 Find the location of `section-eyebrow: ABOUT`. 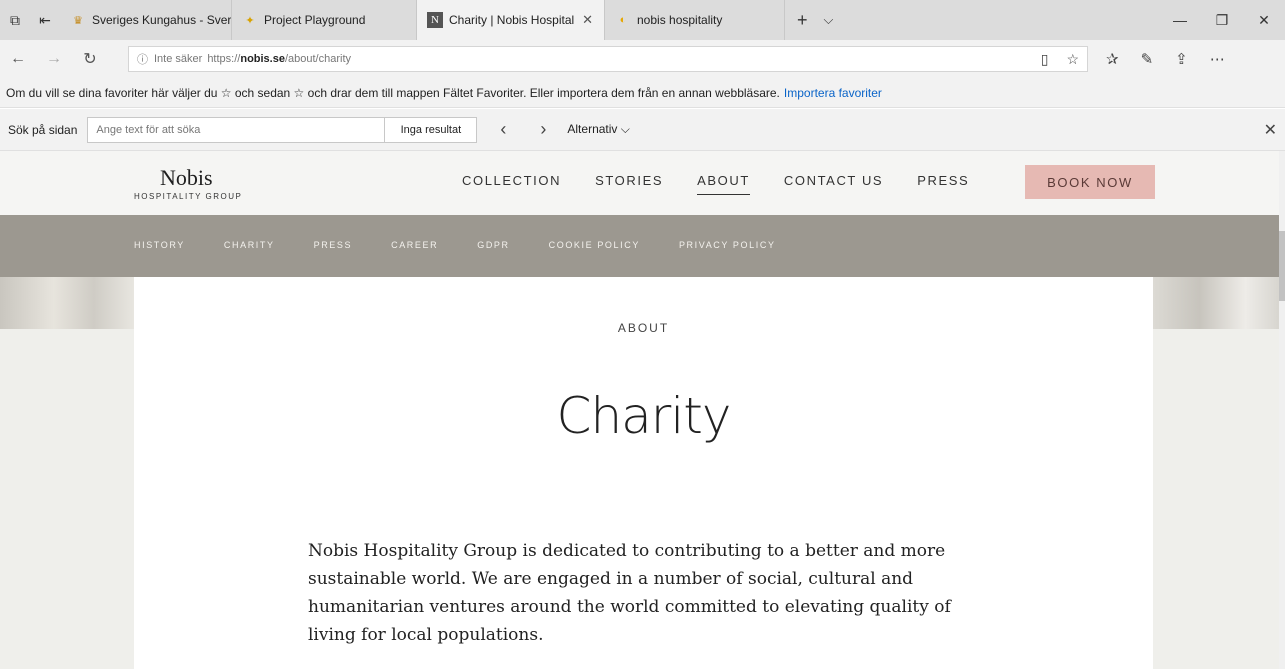

section-eyebrow: ABOUT is located at coordinates (643, 328).